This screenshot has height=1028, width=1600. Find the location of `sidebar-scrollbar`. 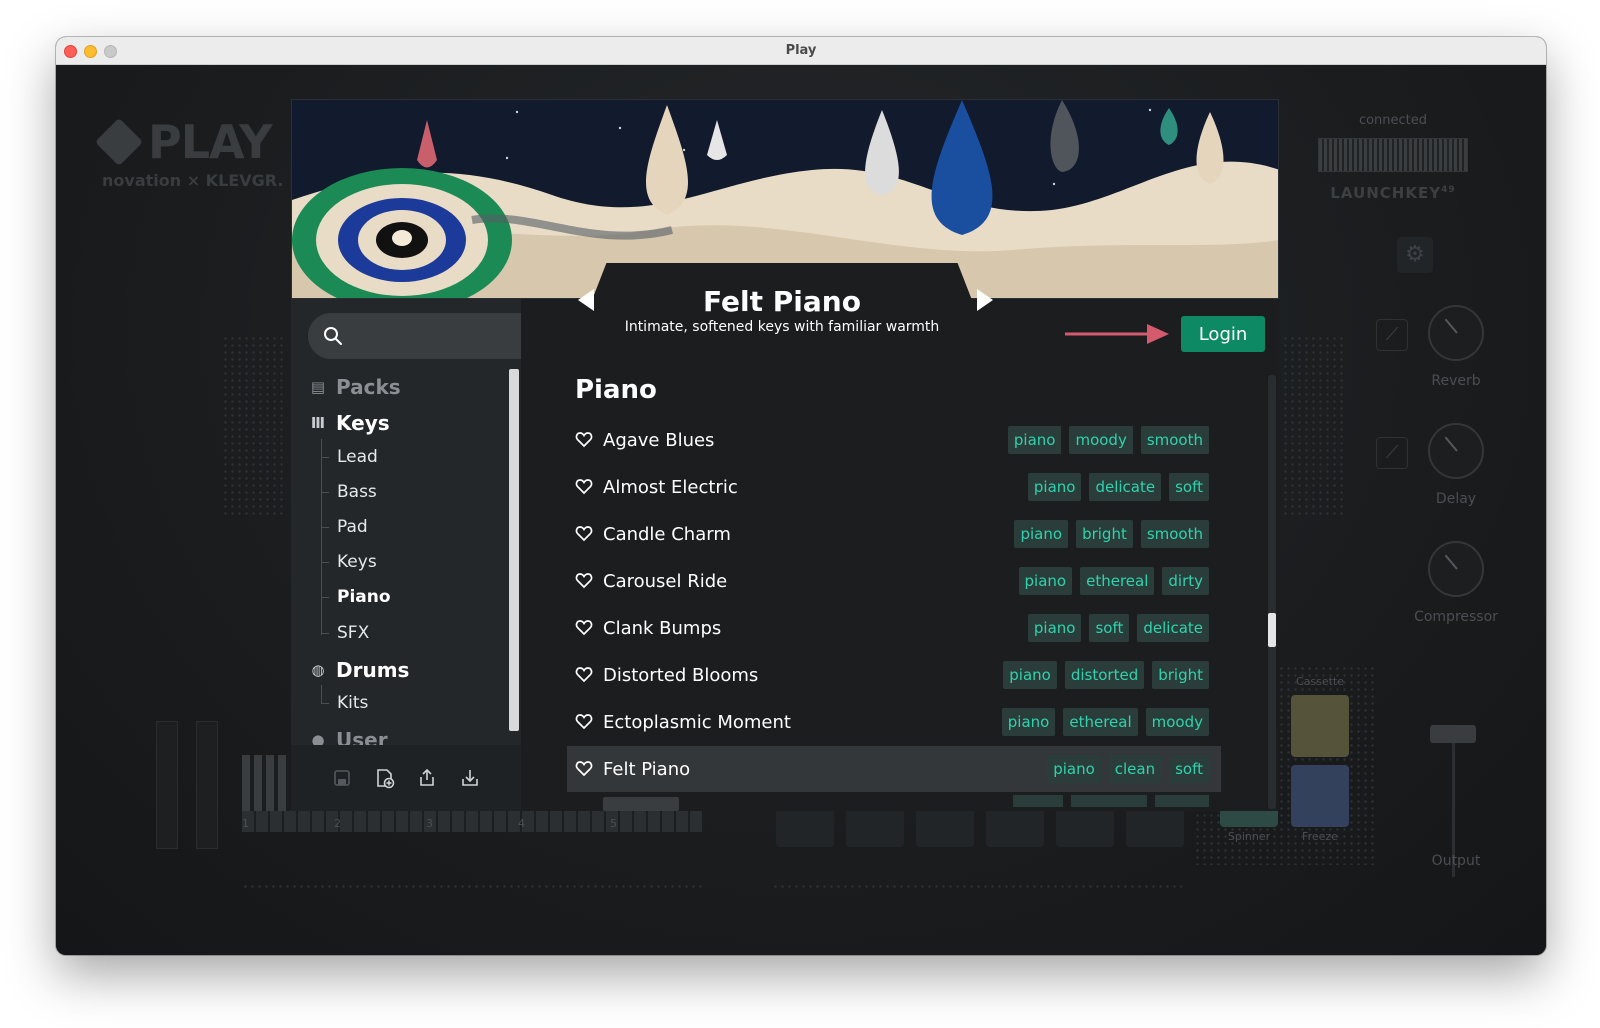

sidebar-scrollbar is located at coordinates (514, 550).